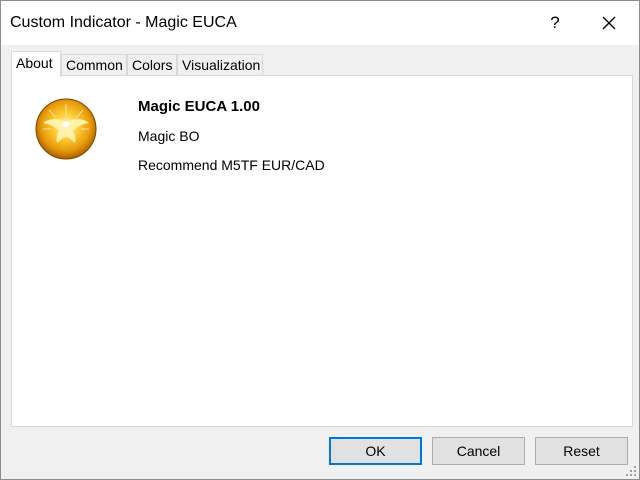  Describe the element at coordinates (581, 451) in the screenshot. I see `reset-button: Reset` at that location.